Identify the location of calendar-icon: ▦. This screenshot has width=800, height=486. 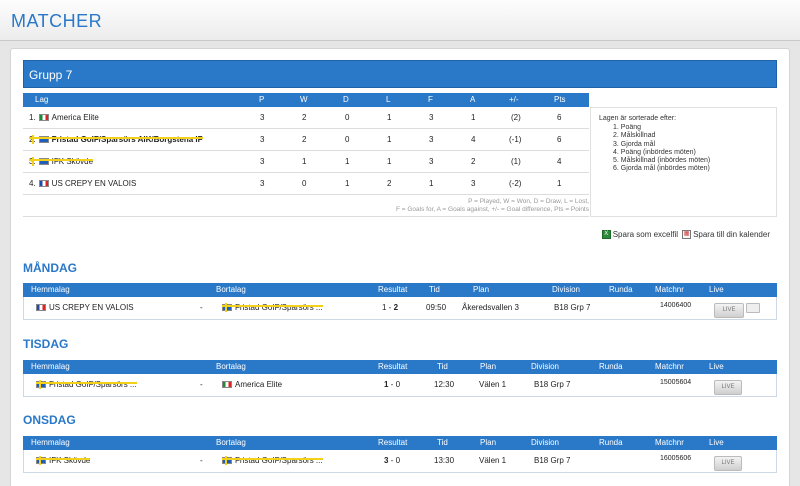
(687, 234).